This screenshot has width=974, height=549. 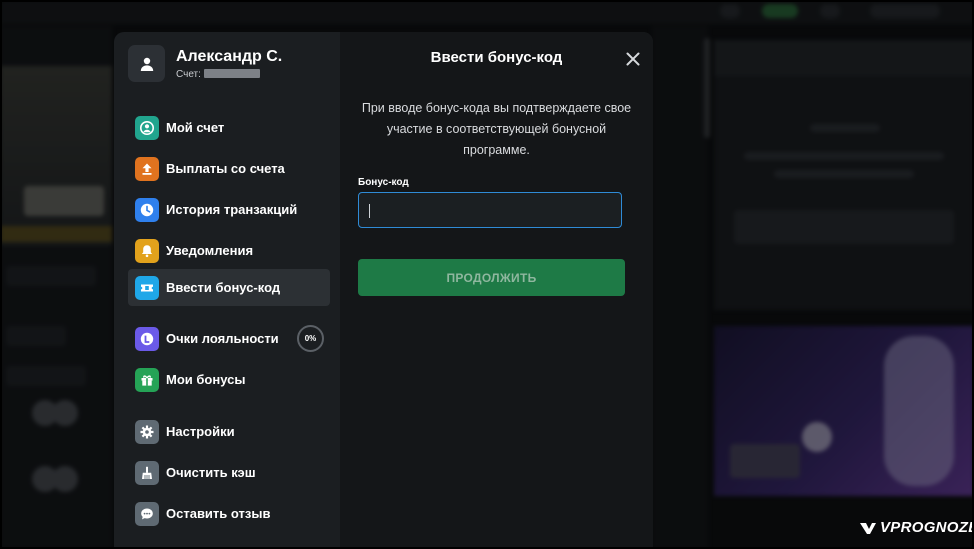 I want to click on bonus-code-field, so click(x=490, y=210).